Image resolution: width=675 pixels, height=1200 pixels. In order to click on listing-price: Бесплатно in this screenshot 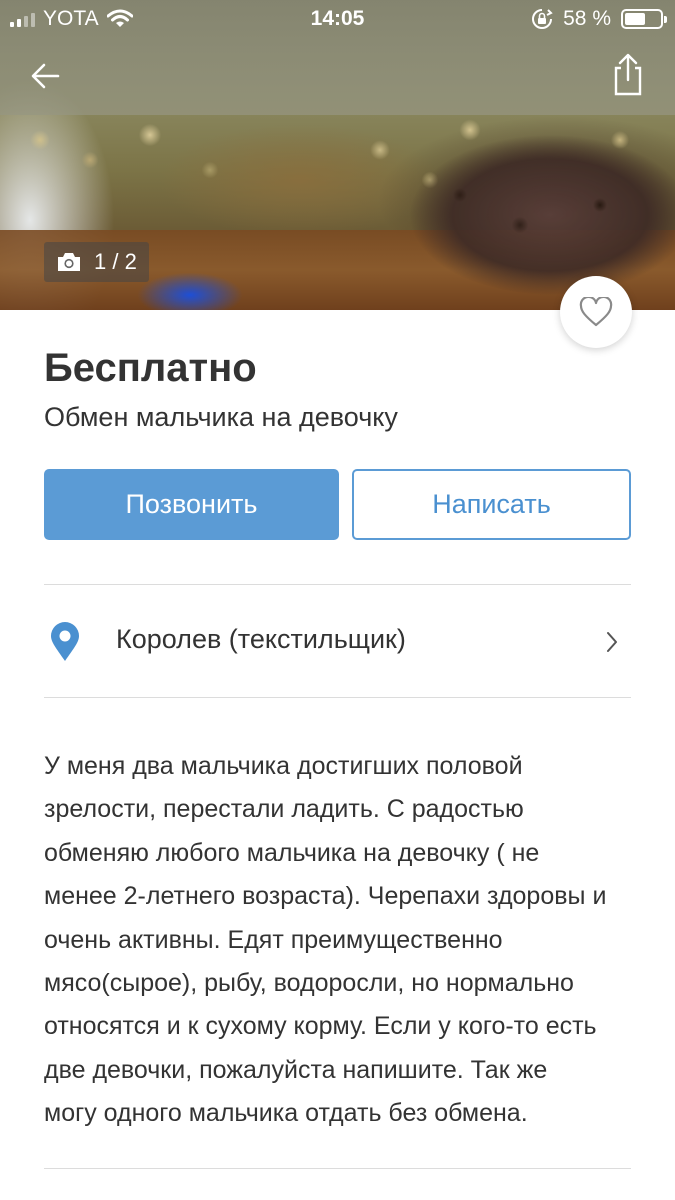, I will do `click(150, 368)`.